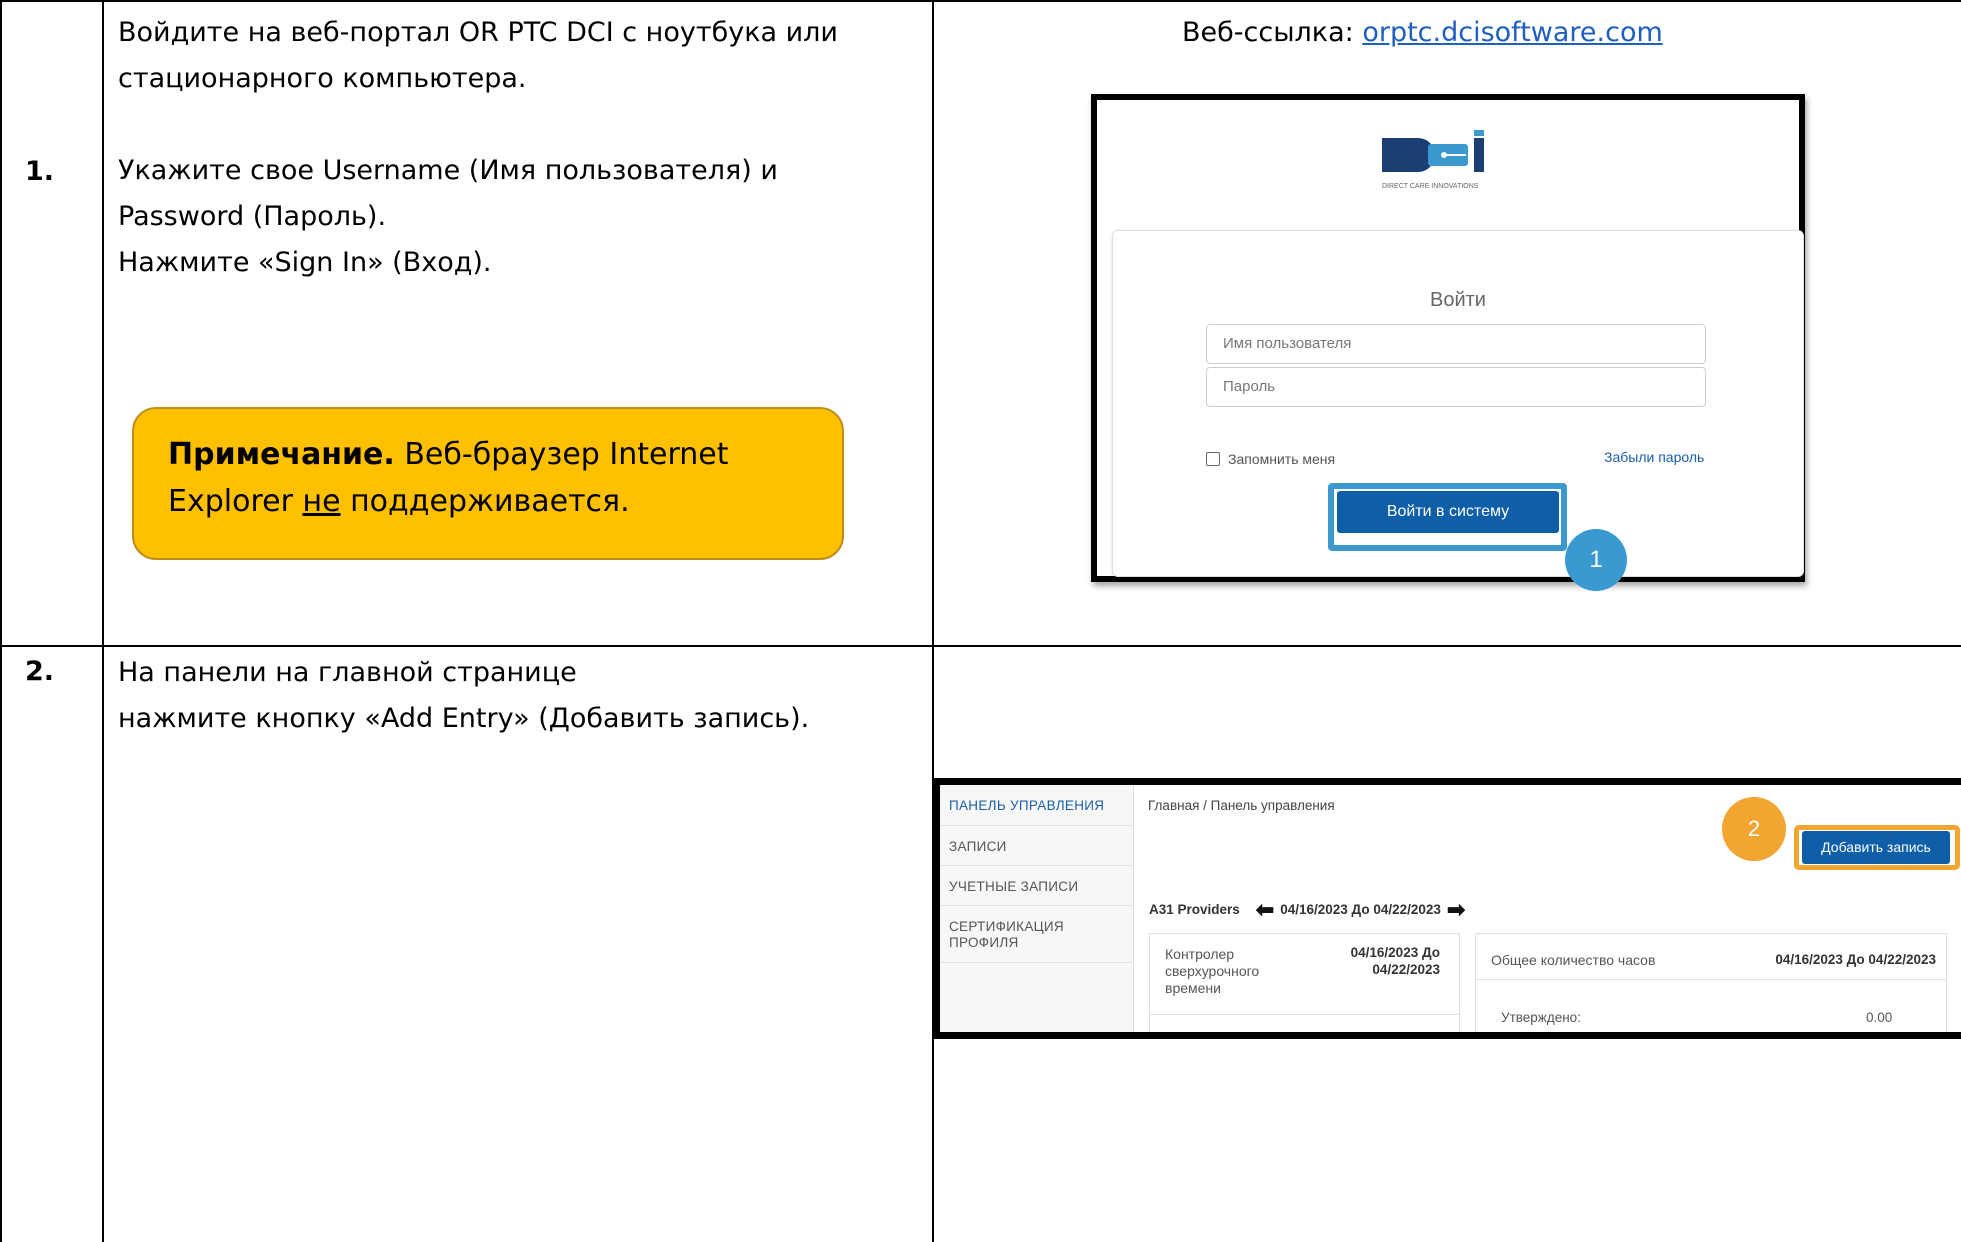 The image size is (1961, 1242). I want to click on step1-instruction-line2: стационарного компьютера., so click(322, 78).